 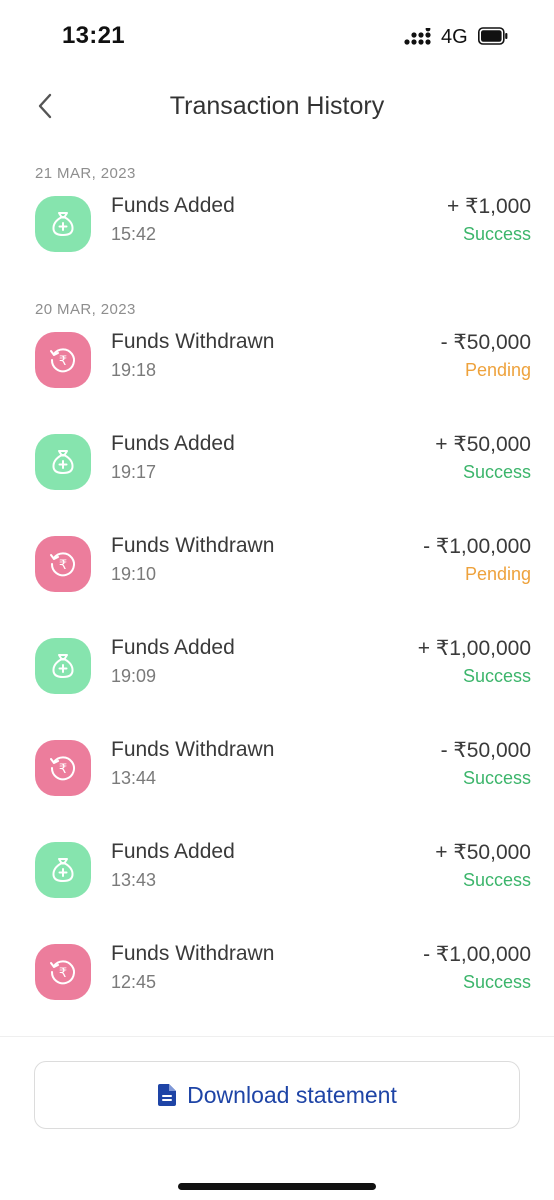 What do you see at coordinates (474, 648) in the screenshot?
I see `transaction-amount: + ₹1,00,000` at bounding box center [474, 648].